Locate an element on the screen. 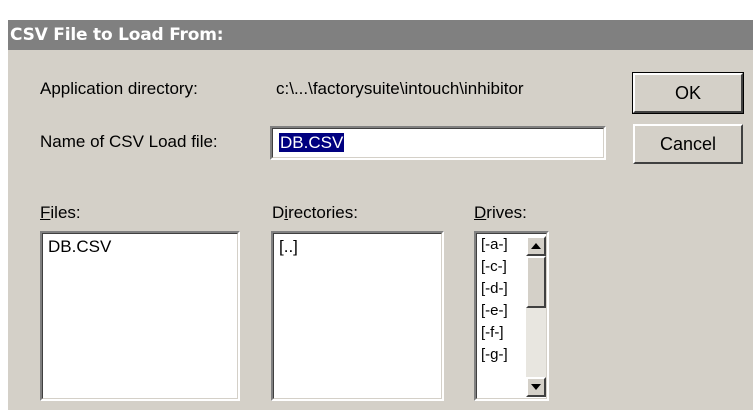 The height and width of the screenshot is (410, 753). dialog-title: CSV File to Load From: is located at coordinates (117, 35).